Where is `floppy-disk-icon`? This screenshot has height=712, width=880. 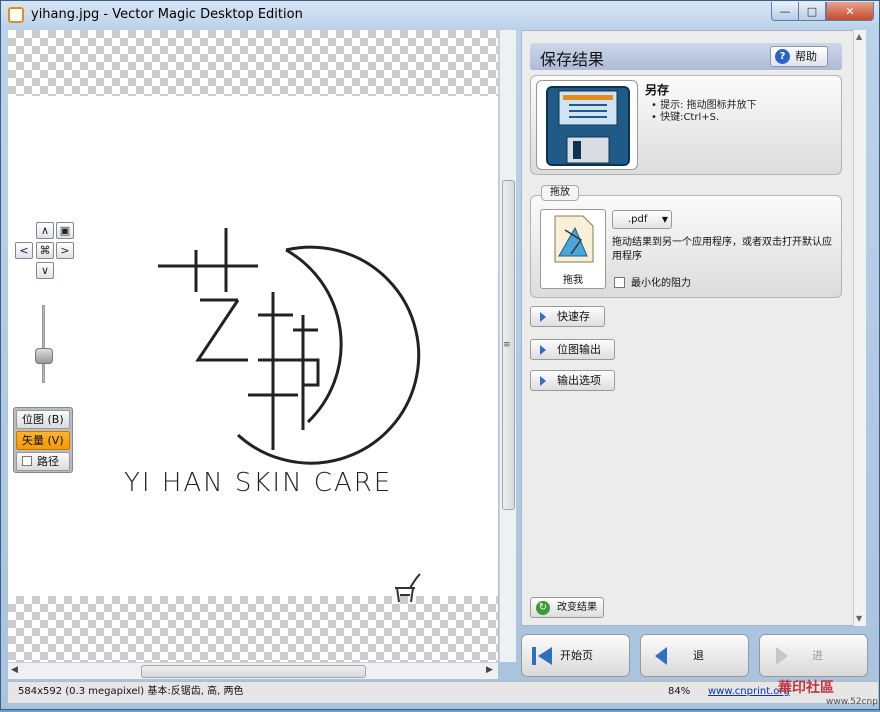 floppy-disk-icon is located at coordinates (588, 126).